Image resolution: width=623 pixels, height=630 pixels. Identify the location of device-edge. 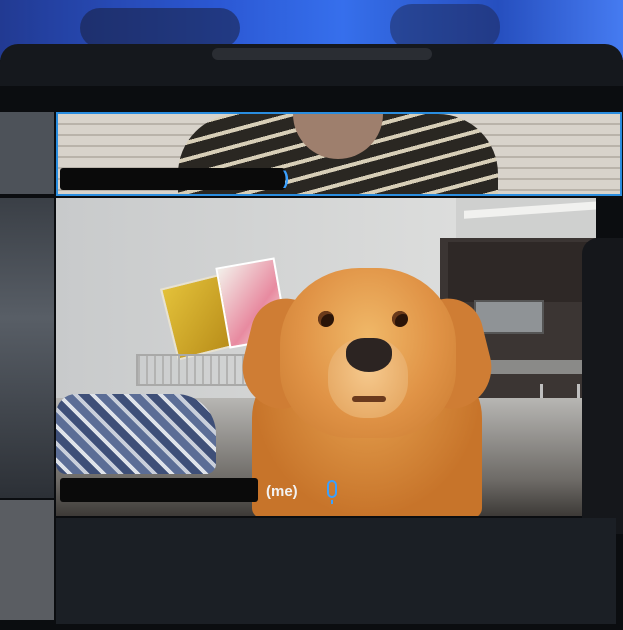
(602, 386).